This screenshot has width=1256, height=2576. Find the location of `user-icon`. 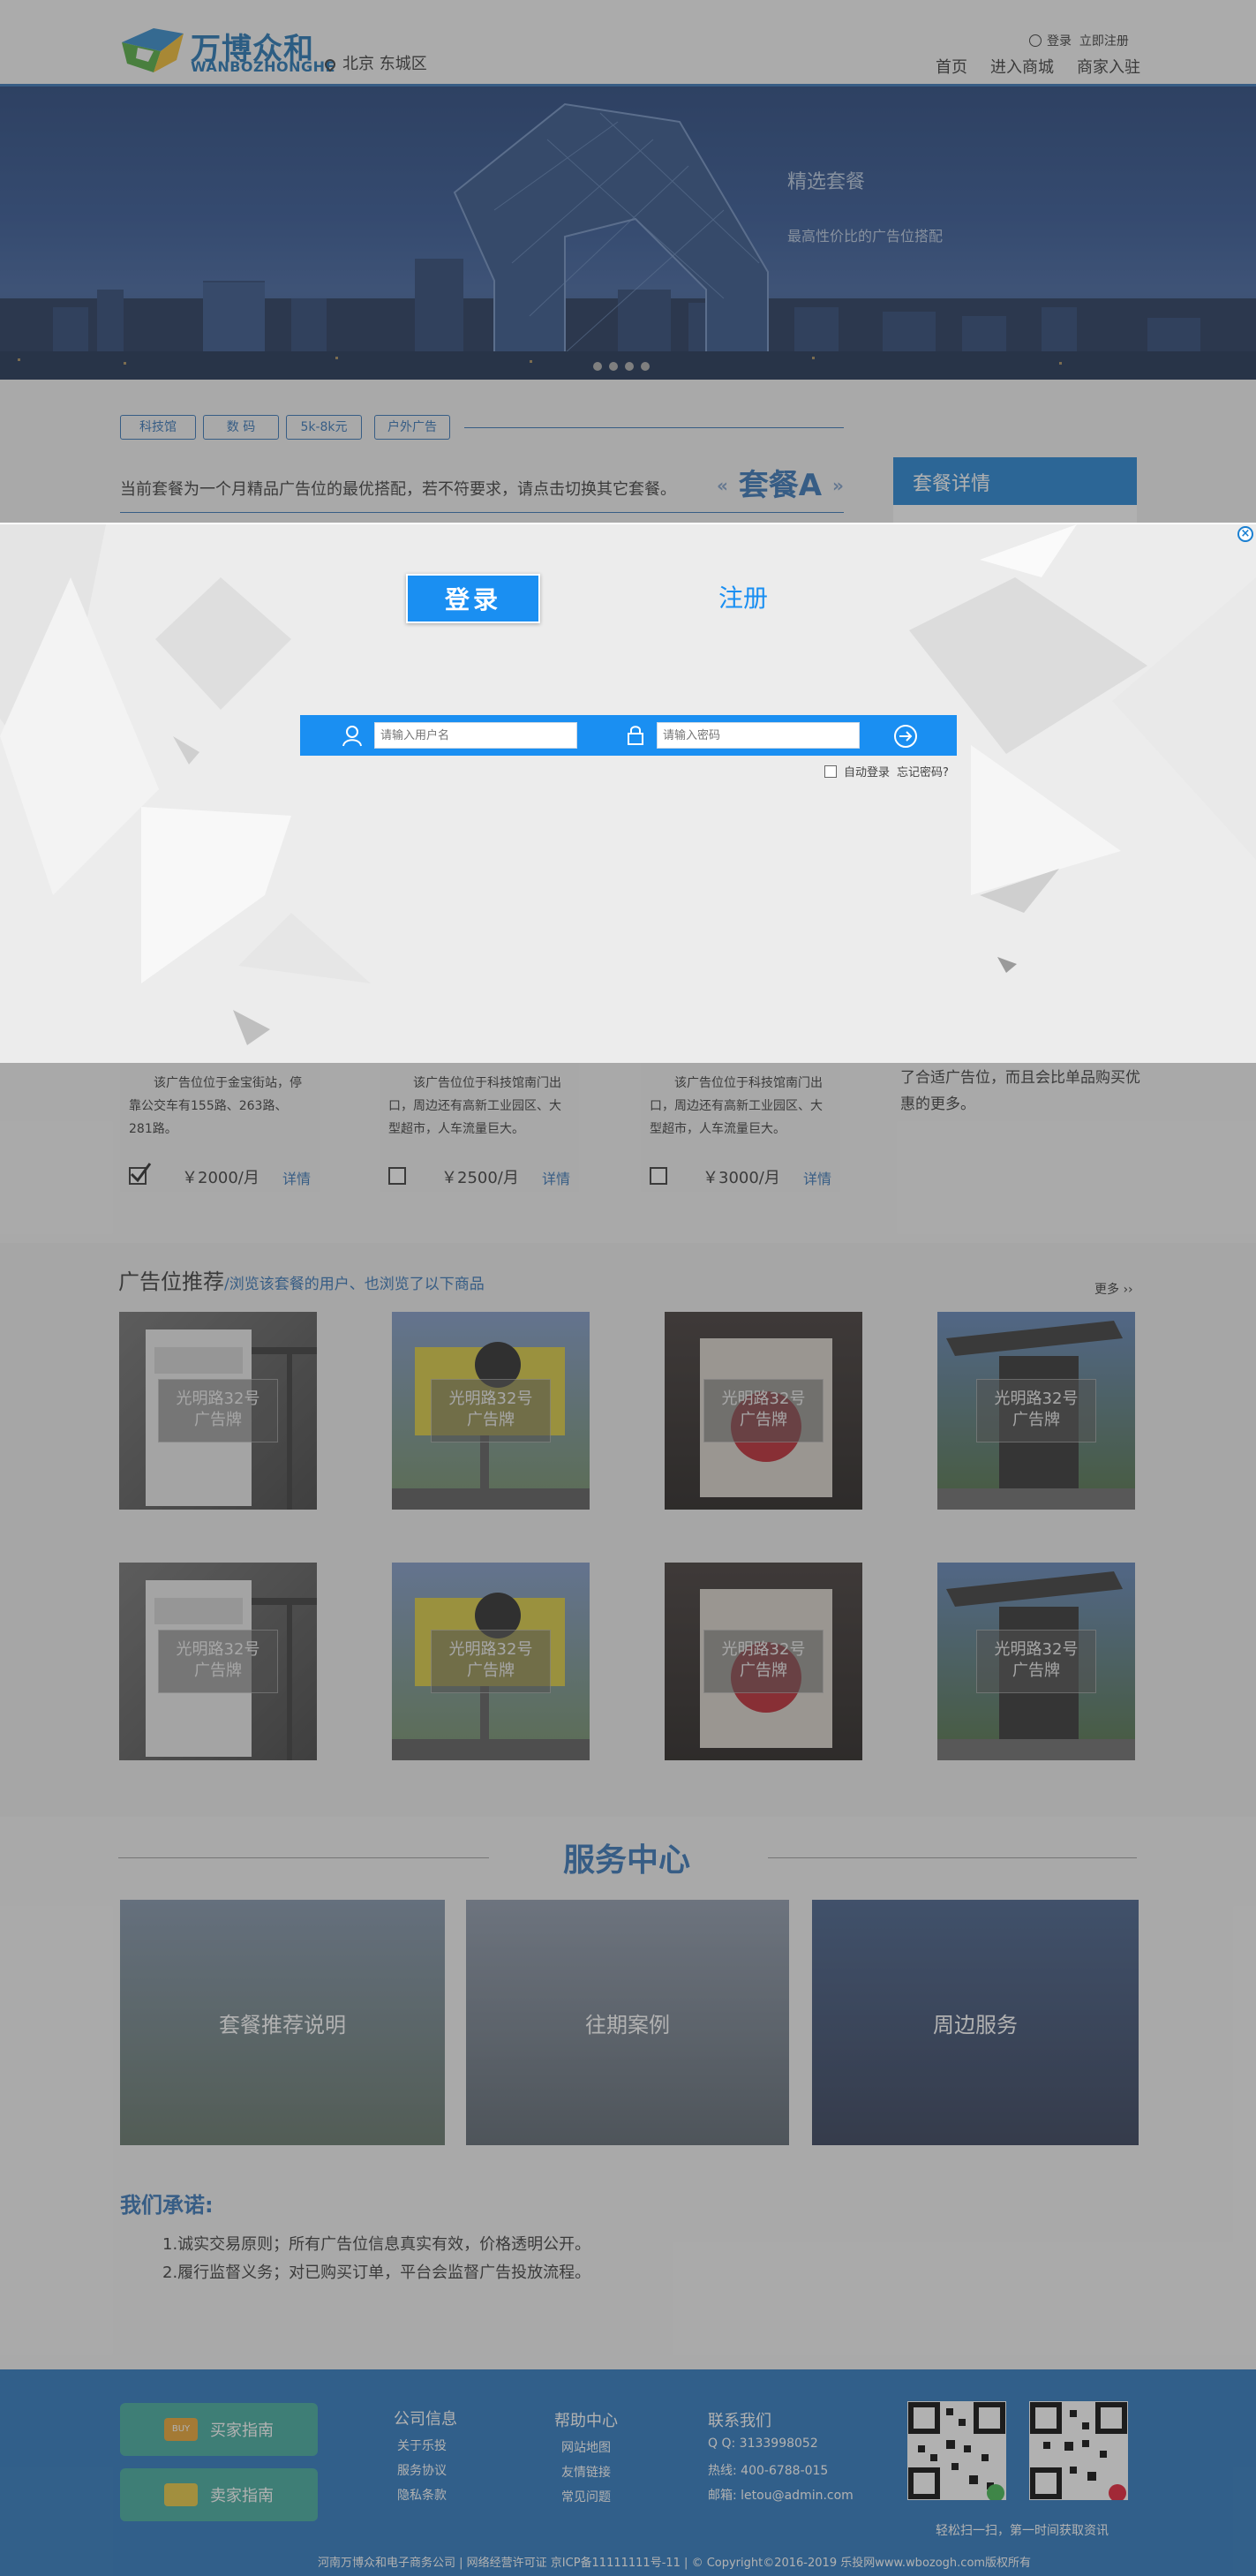

user-icon is located at coordinates (352, 737).